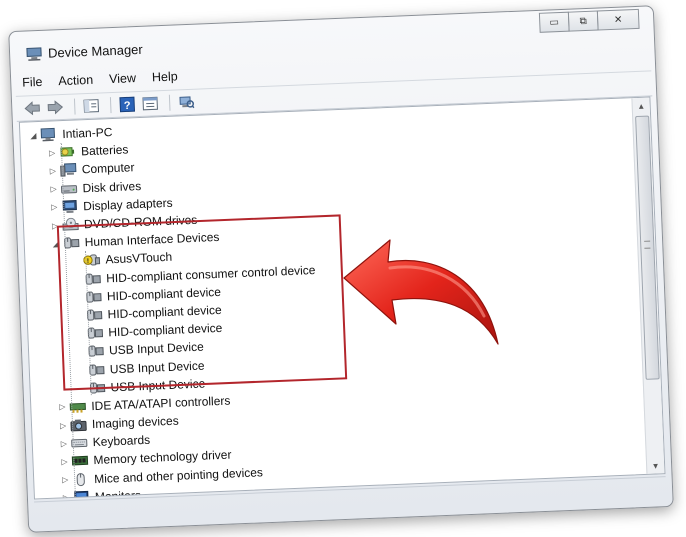  I want to click on device-manager-icon, so click(34, 54).